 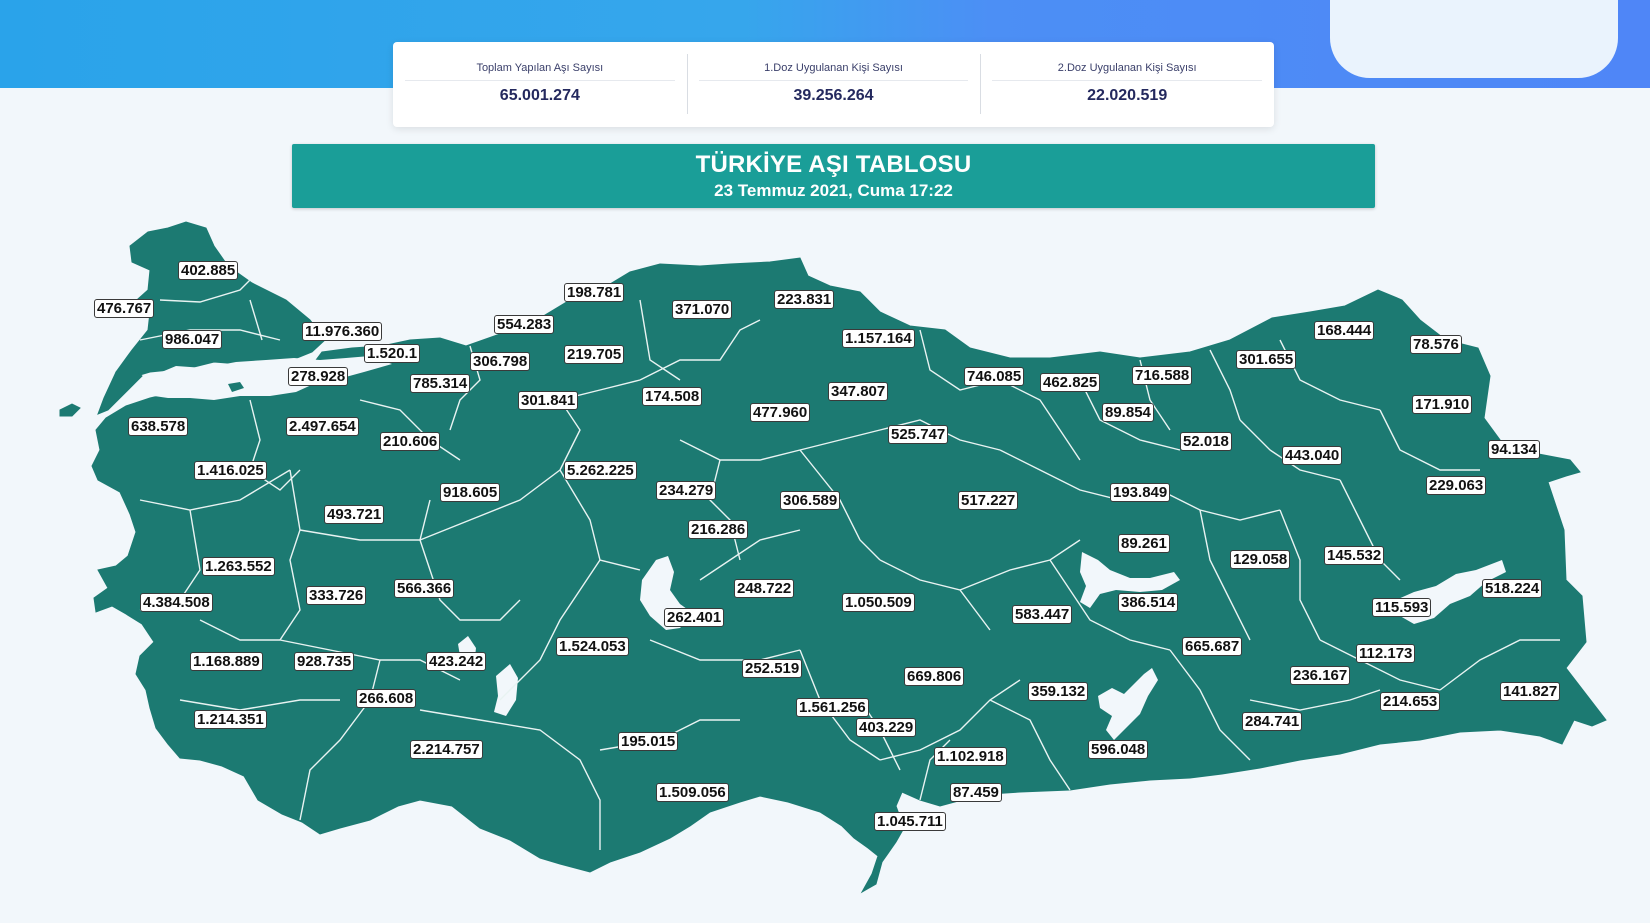 I want to click on province-label: 1.524.053, so click(x=592, y=646).